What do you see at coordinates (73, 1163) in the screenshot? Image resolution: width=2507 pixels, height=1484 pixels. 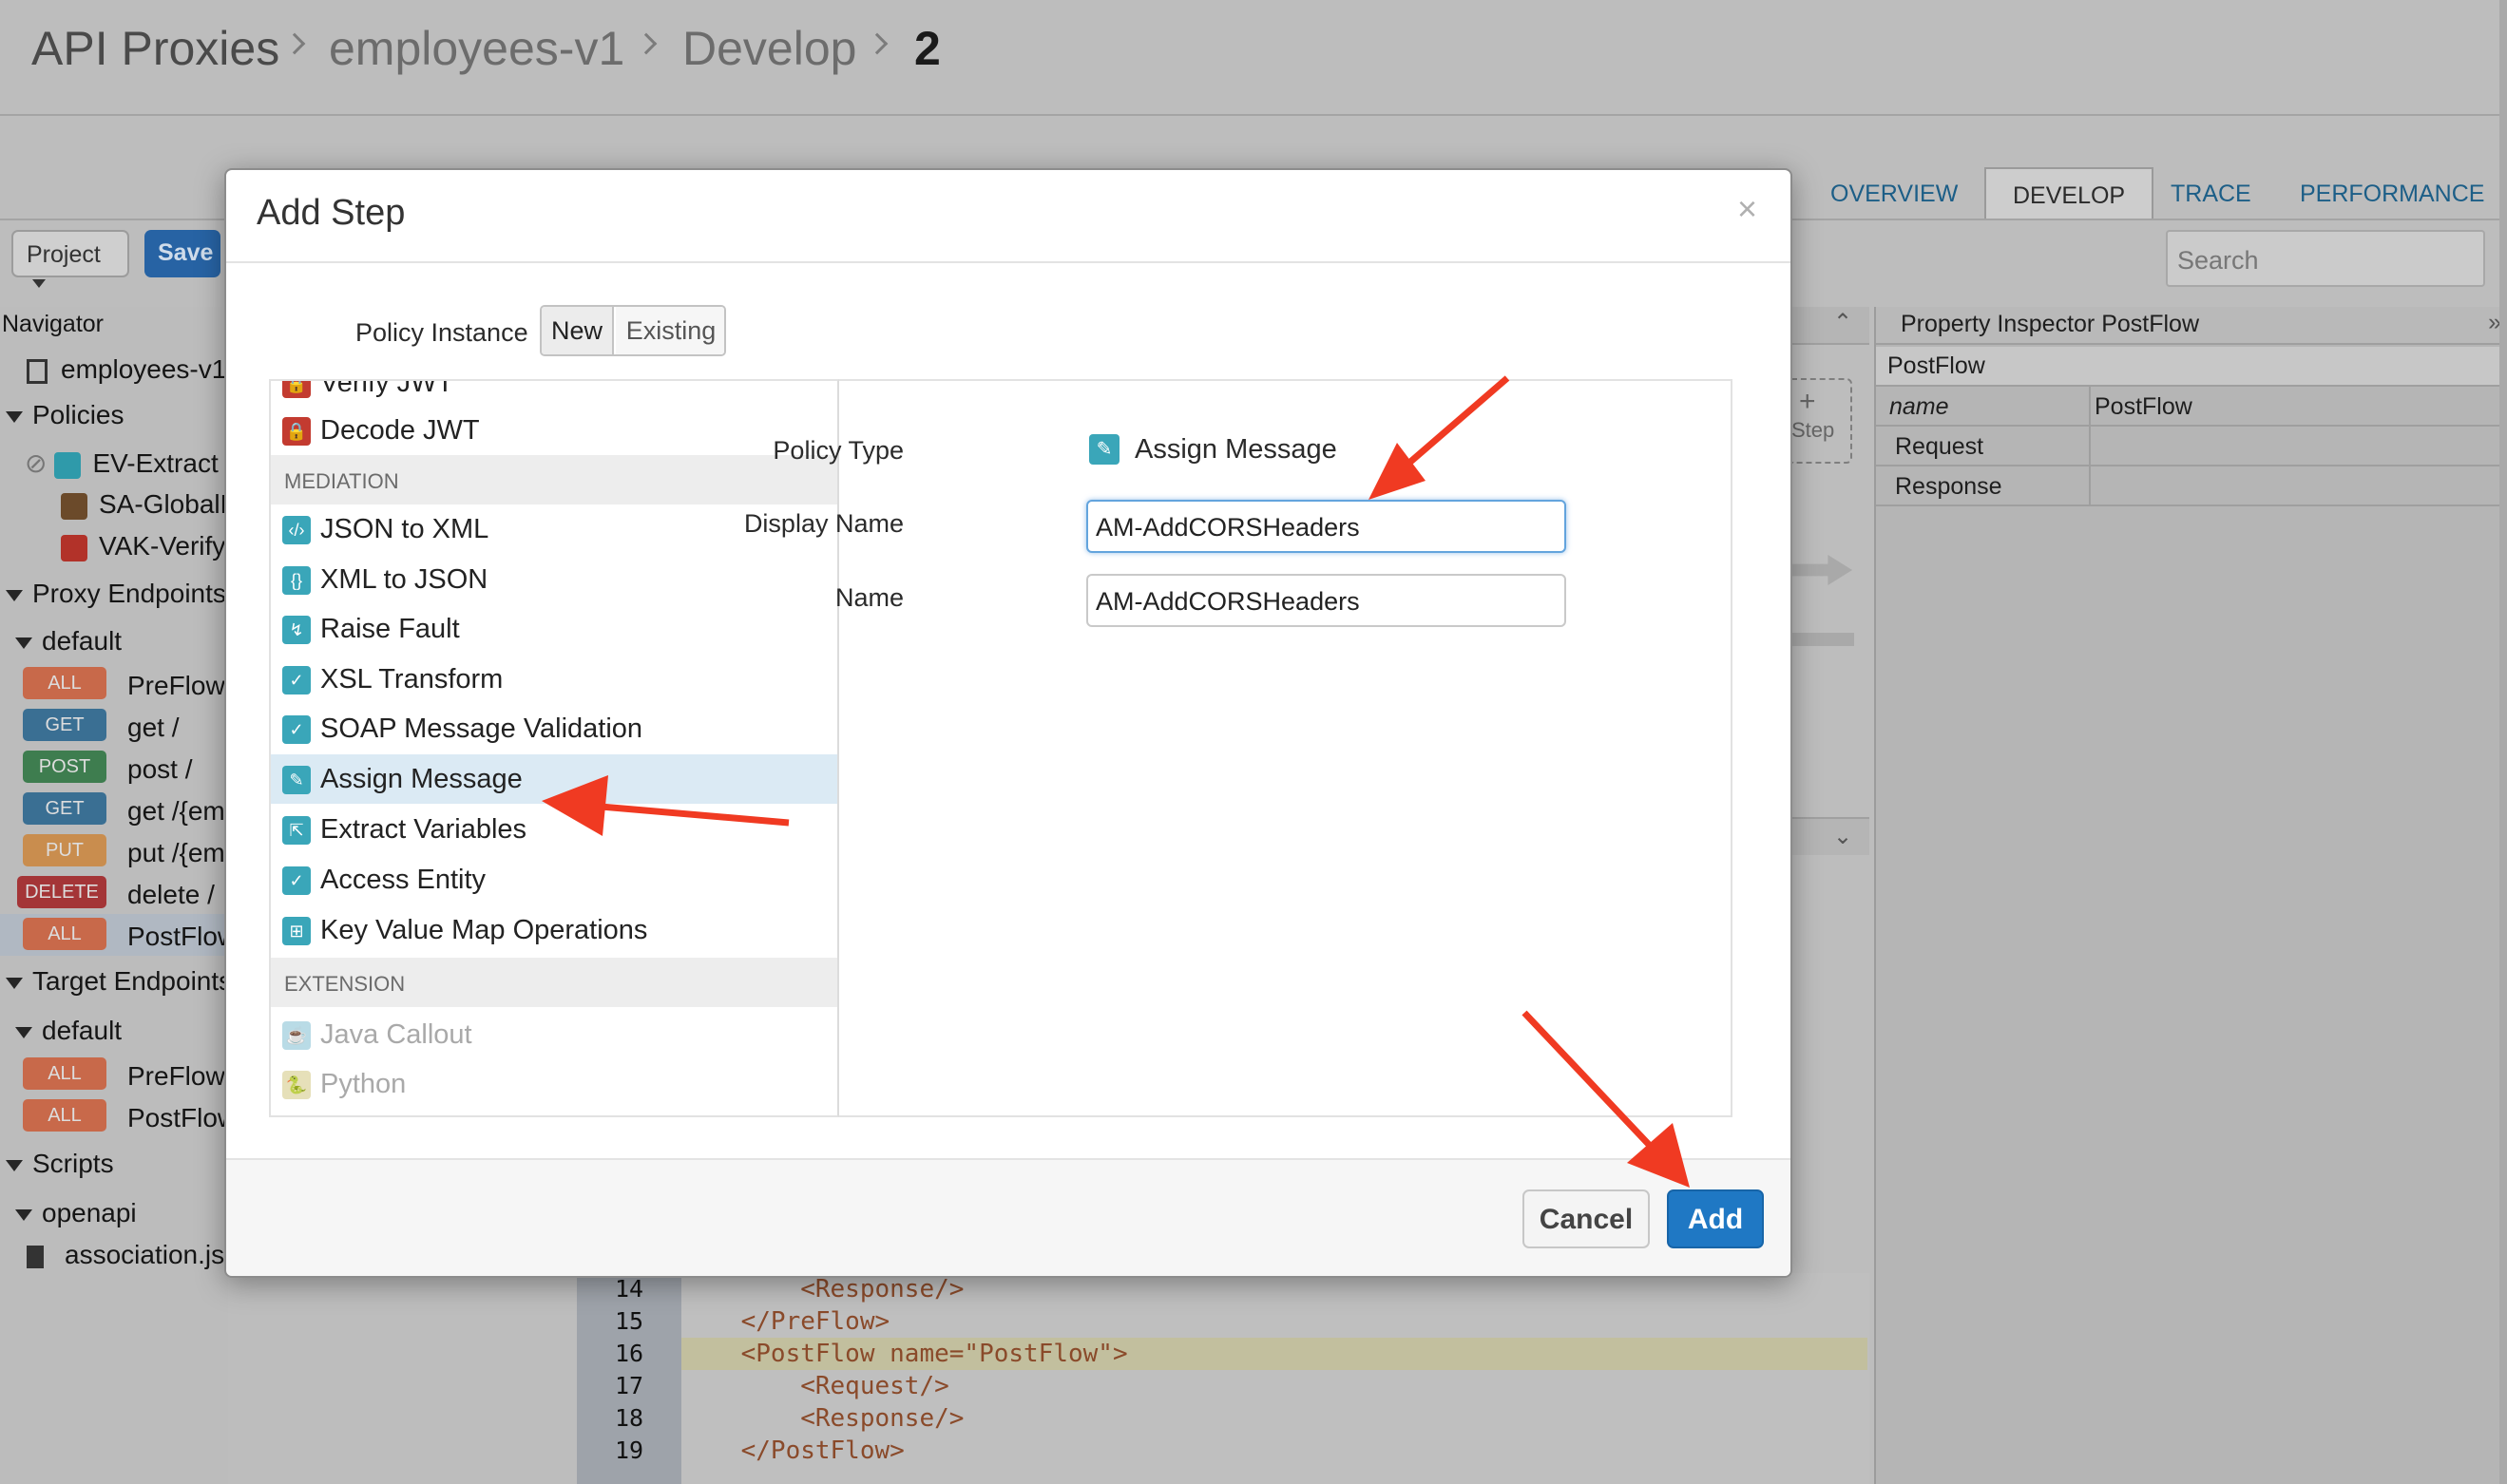 I see `scripts-label: Scripts` at bounding box center [73, 1163].